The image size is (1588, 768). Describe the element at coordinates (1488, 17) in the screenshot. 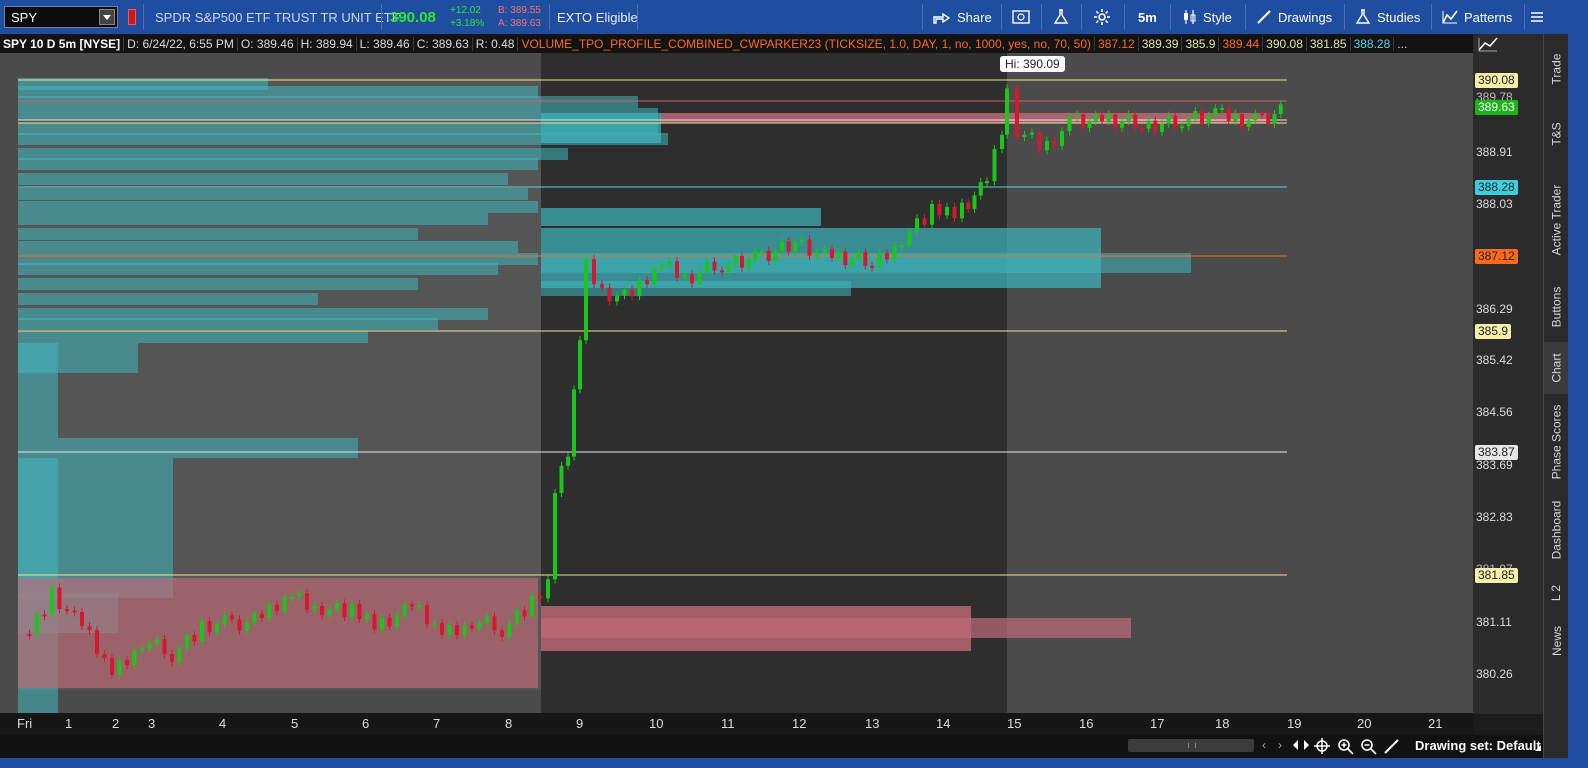

I see `patterns-label: Patterns` at that location.